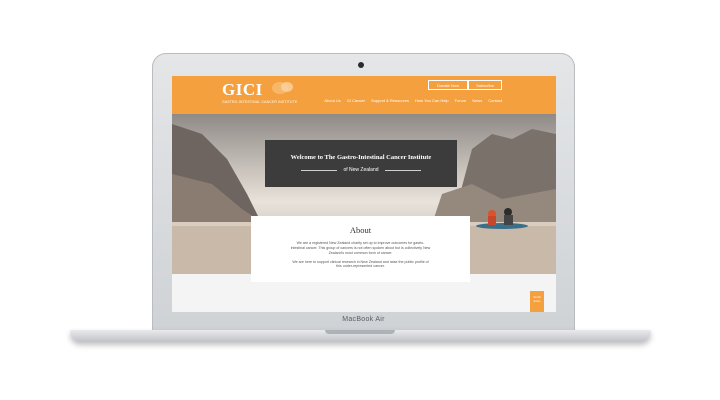 This screenshot has height=400, width=720. I want to click on device-label: MacBook Air, so click(363, 319).